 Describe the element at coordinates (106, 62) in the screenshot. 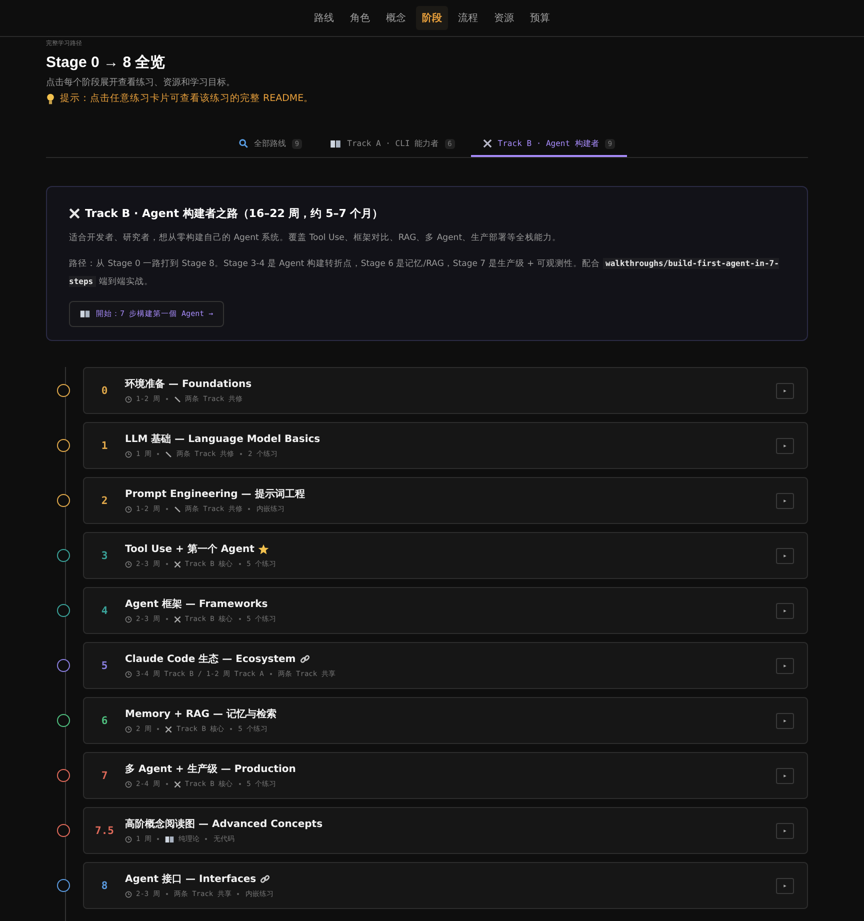

I see `page-title: Stage 0 → 8 全览` at that location.